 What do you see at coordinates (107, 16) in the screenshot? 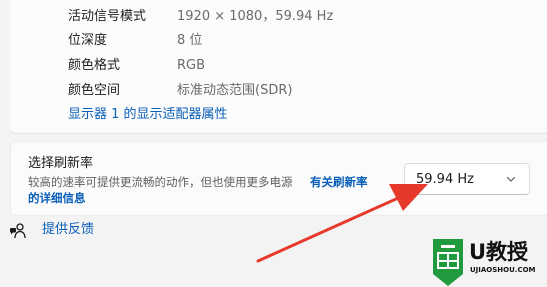
I see `info-row-label: 活动信号模式` at bounding box center [107, 16].